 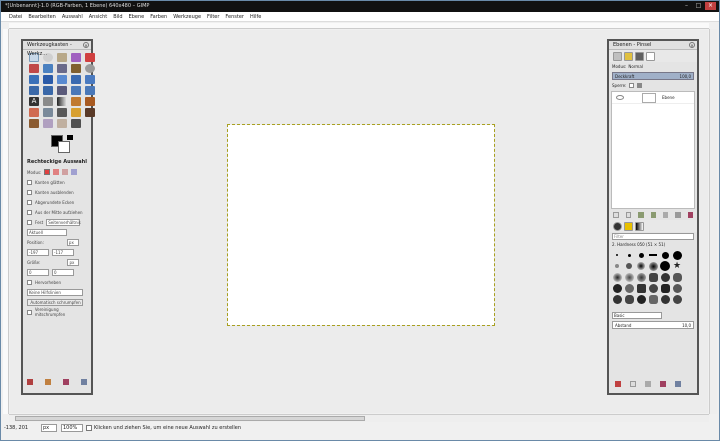 What do you see at coordinates (65, 172) in the screenshot?
I see `mode-subtract-icon` at bounding box center [65, 172].